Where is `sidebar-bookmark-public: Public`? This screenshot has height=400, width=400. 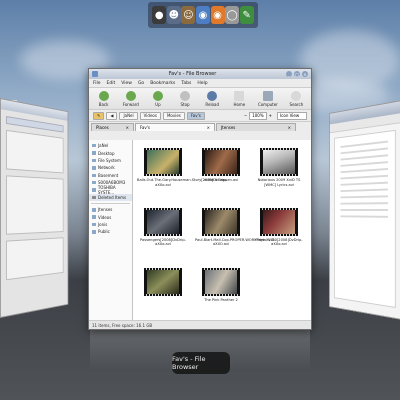 sidebar-bookmark-public: Public is located at coordinates (110, 231).